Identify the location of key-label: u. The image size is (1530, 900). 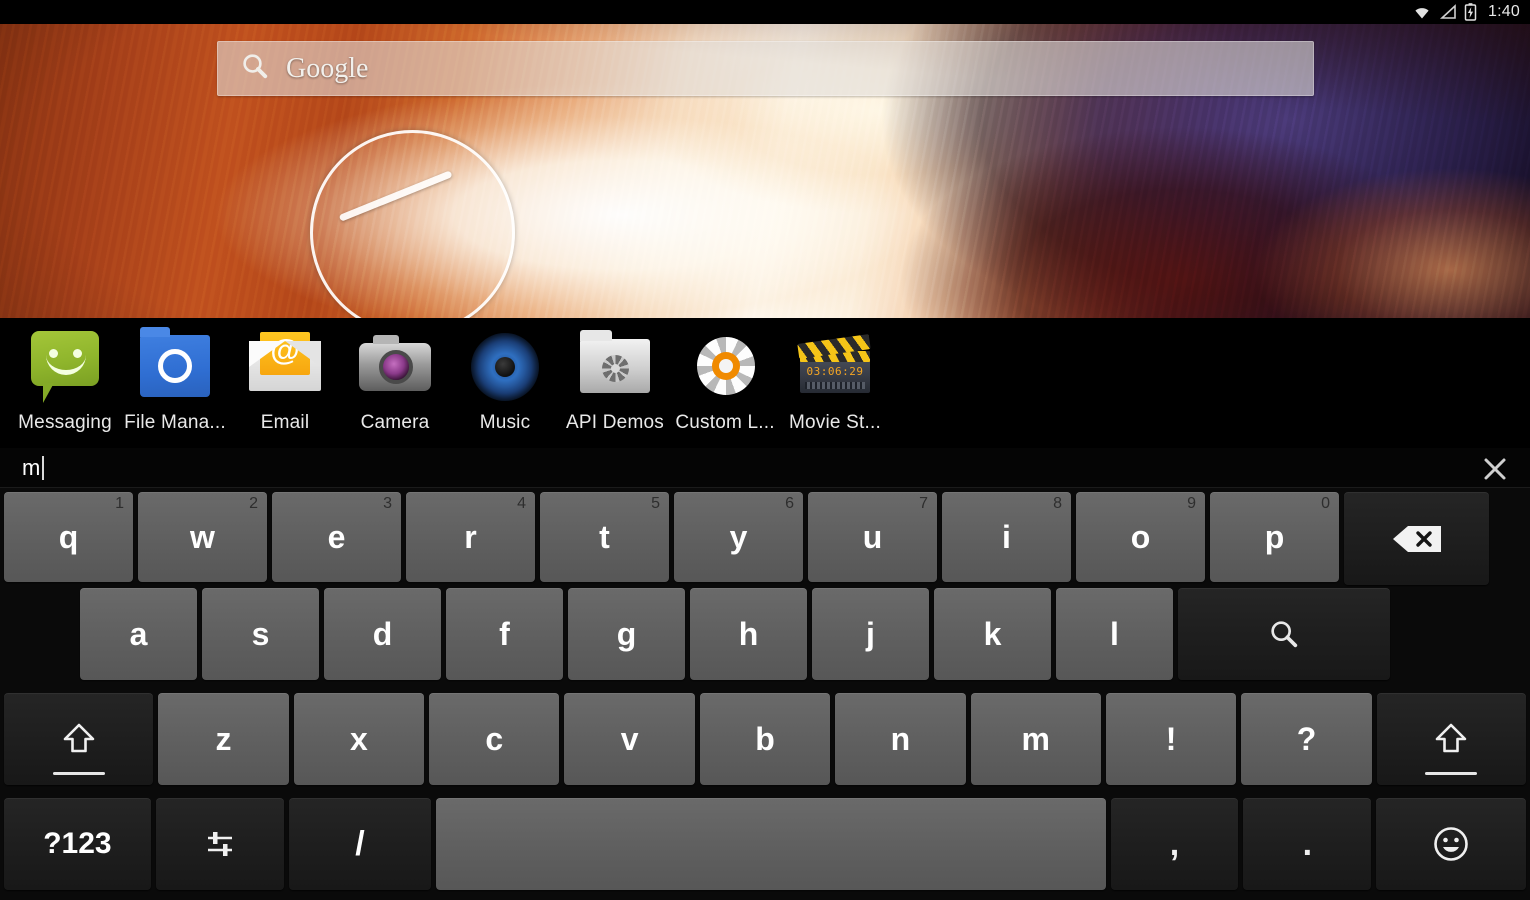
(872, 536).